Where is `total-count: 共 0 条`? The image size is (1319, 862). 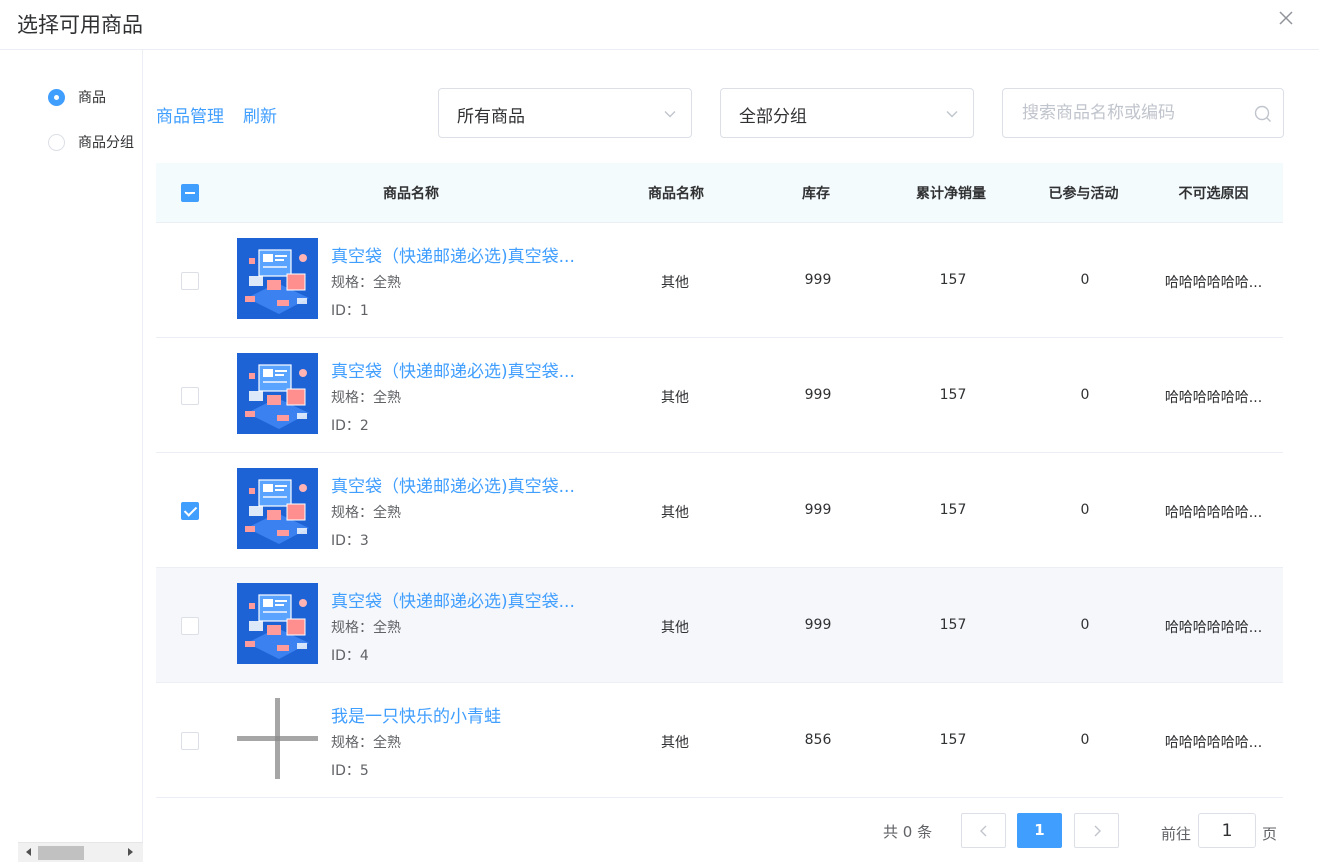 total-count: 共 0 条 is located at coordinates (908, 832).